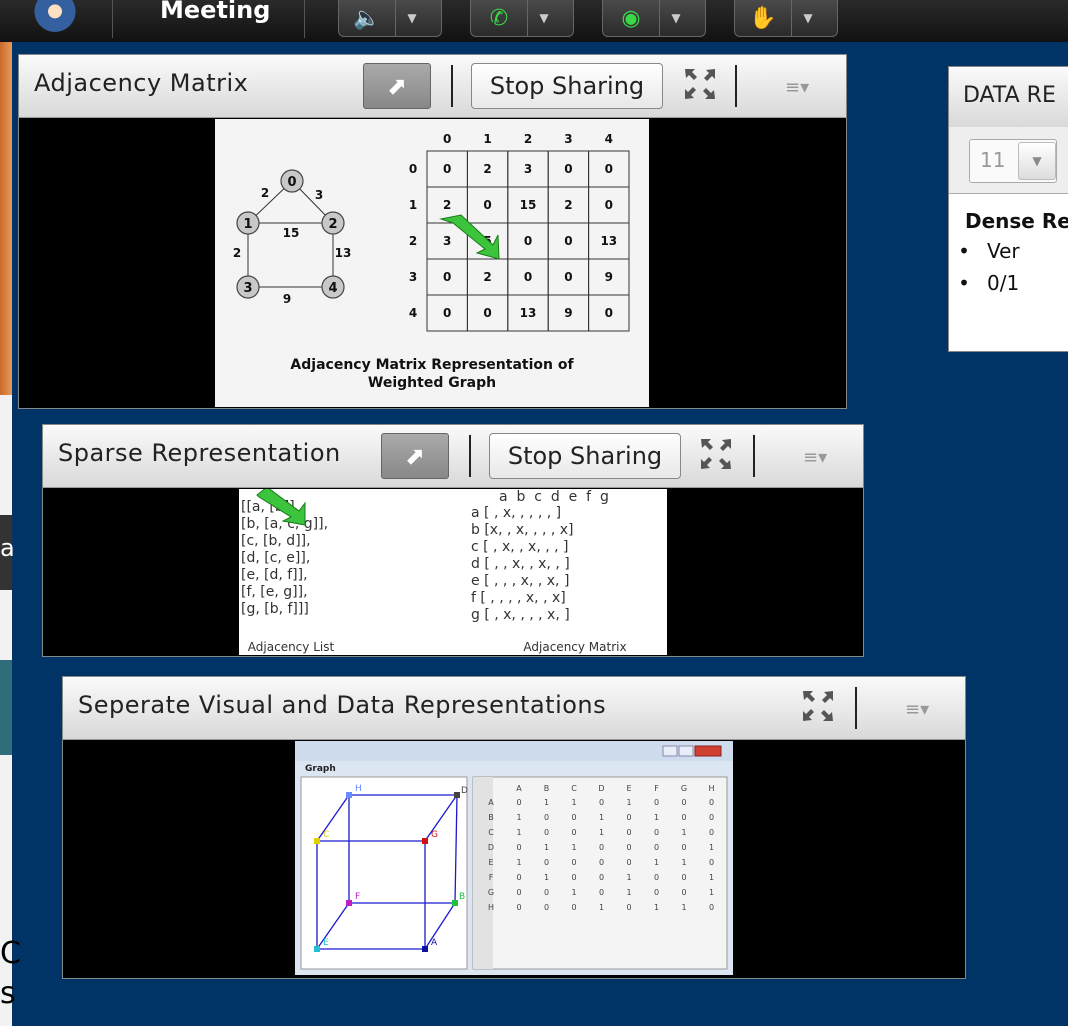  Describe the element at coordinates (574, 788) in the screenshot. I see `table-col-header: C` at that location.